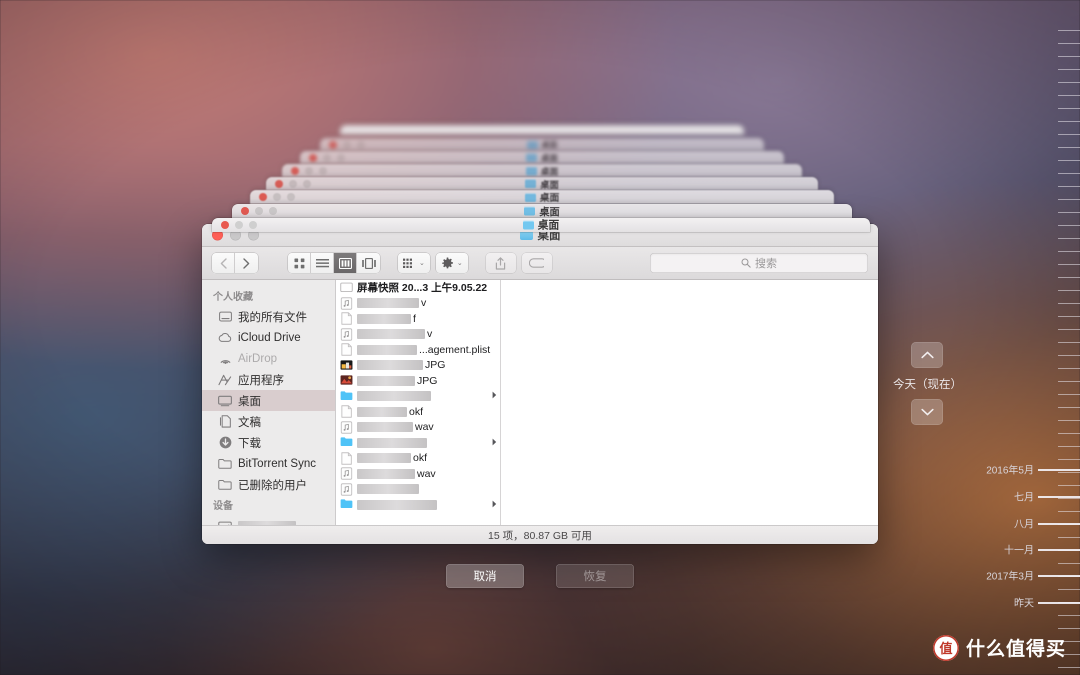 Image resolution: width=1080 pixels, height=675 pixels. I want to click on timeline-label: 七月, so click(1024, 496).